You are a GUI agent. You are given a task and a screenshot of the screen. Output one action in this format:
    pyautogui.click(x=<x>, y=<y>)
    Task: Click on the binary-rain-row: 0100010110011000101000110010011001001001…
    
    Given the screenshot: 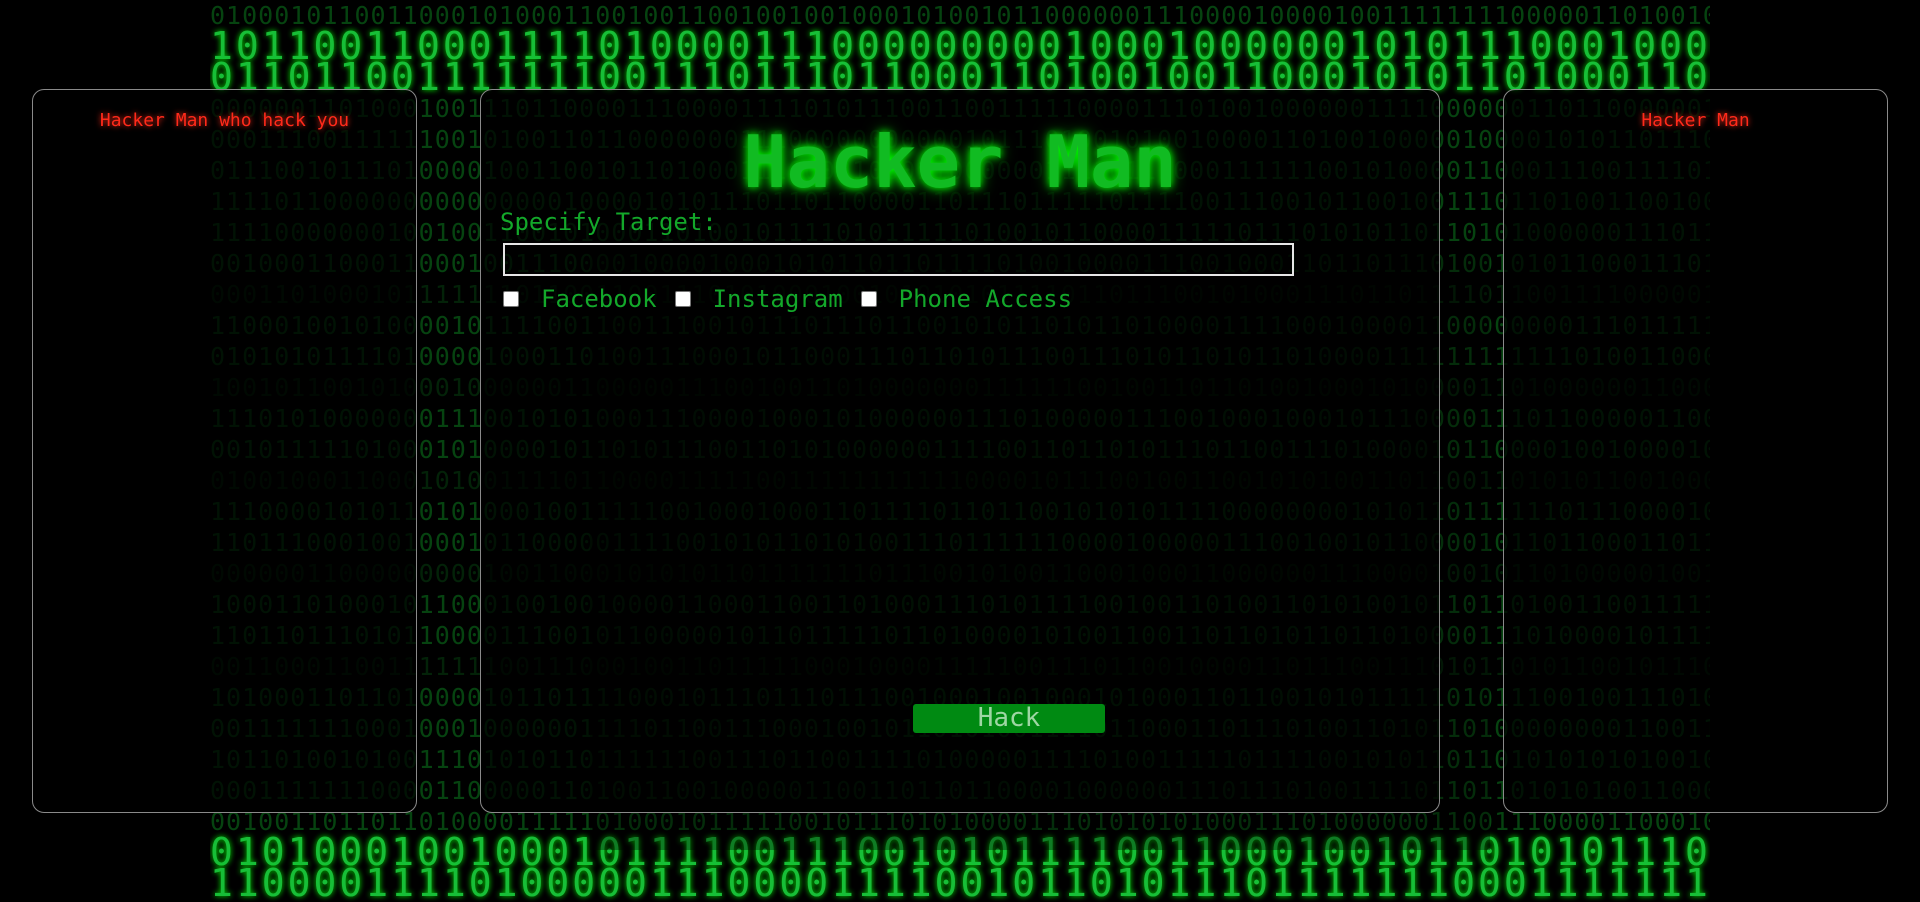 What is the action you would take?
    pyautogui.click(x=960, y=15)
    